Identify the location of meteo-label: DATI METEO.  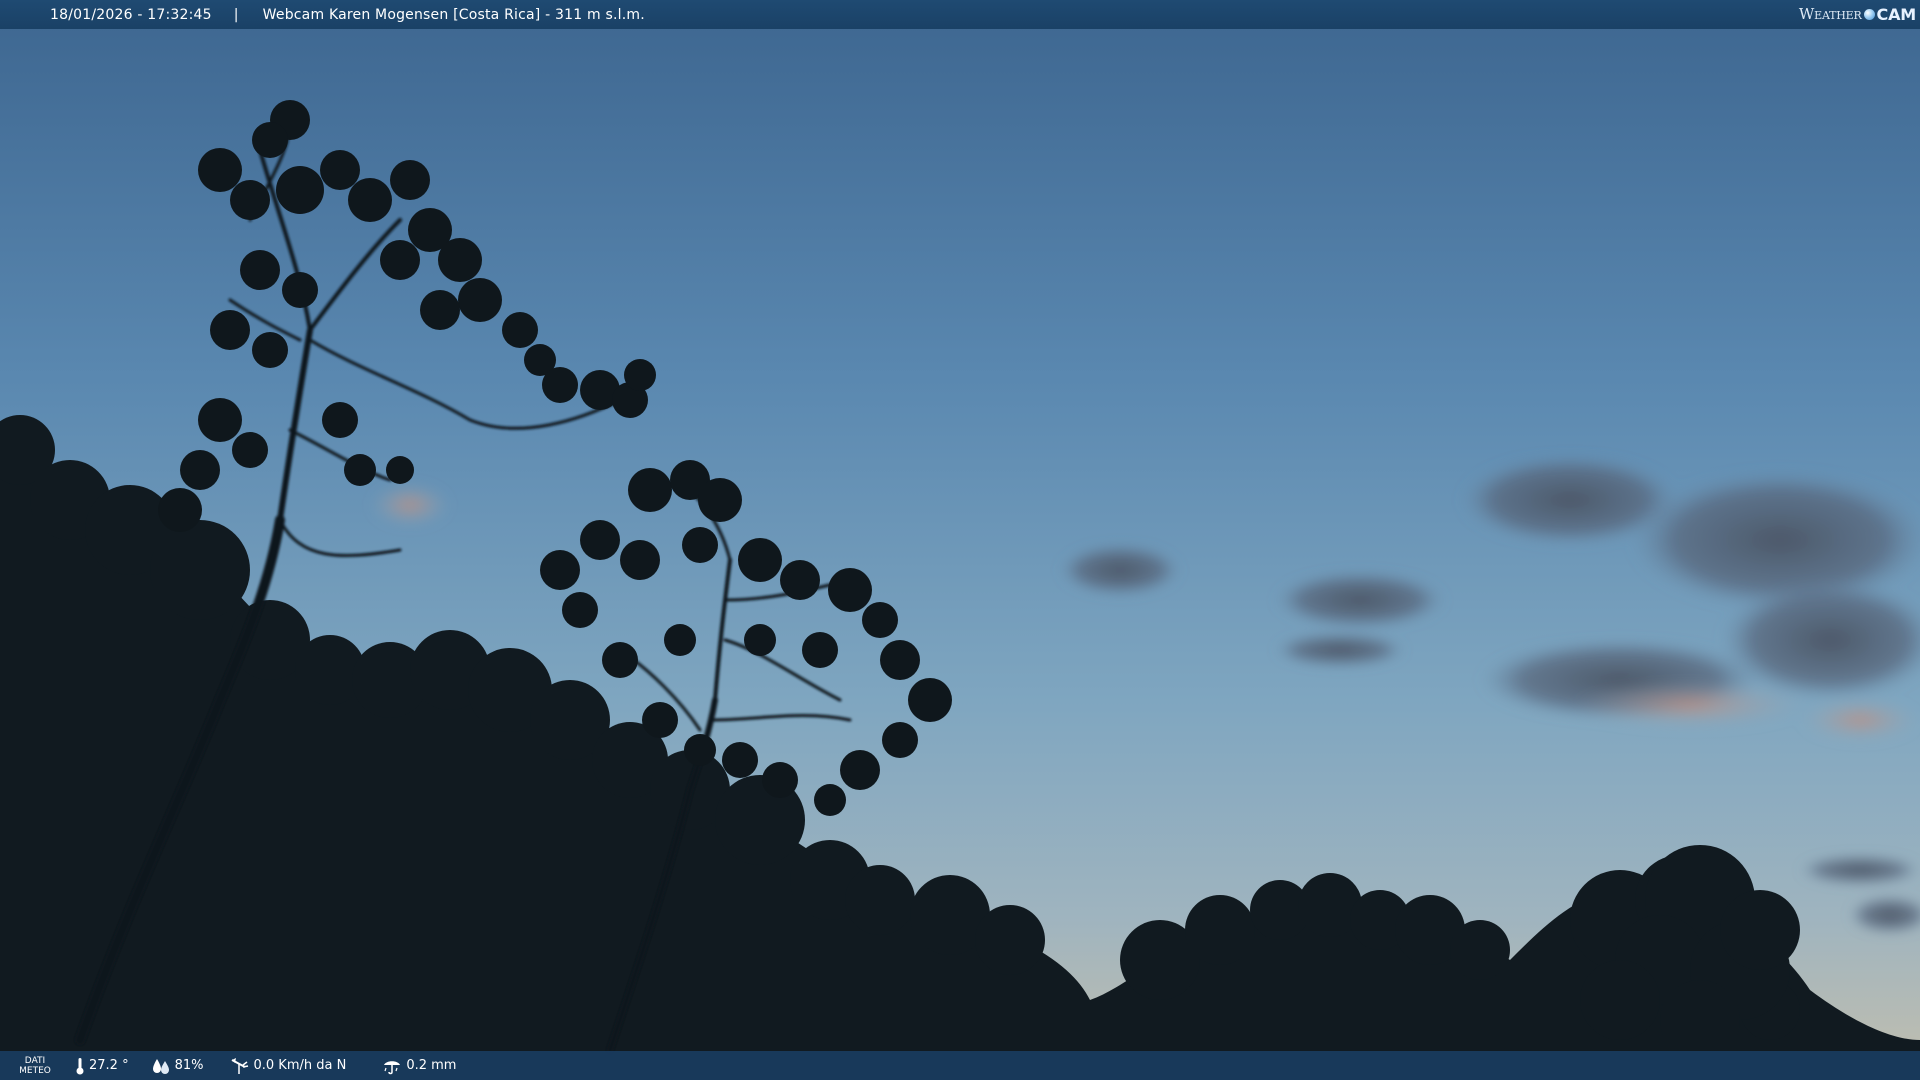
(35, 1065).